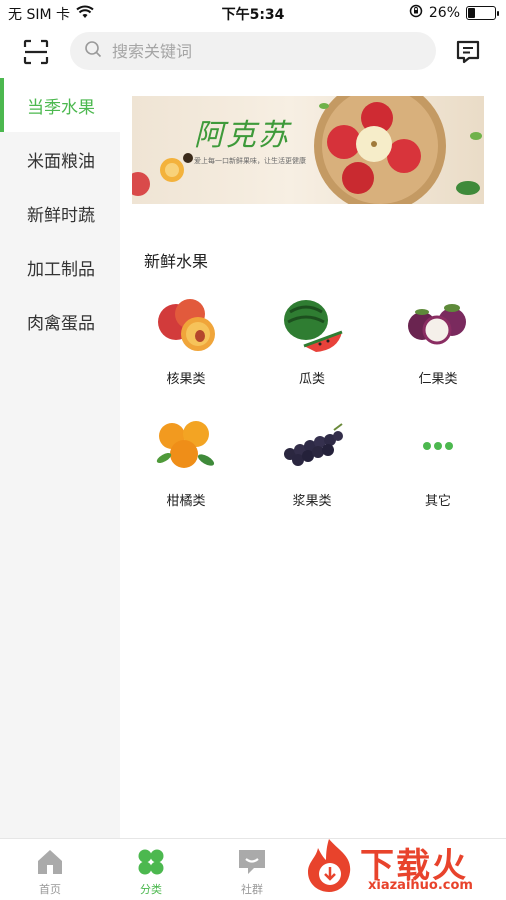 Image resolution: width=506 pixels, height=900 pixels. I want to click on sidebar-item-label: 当季水果, so click(61, 107).